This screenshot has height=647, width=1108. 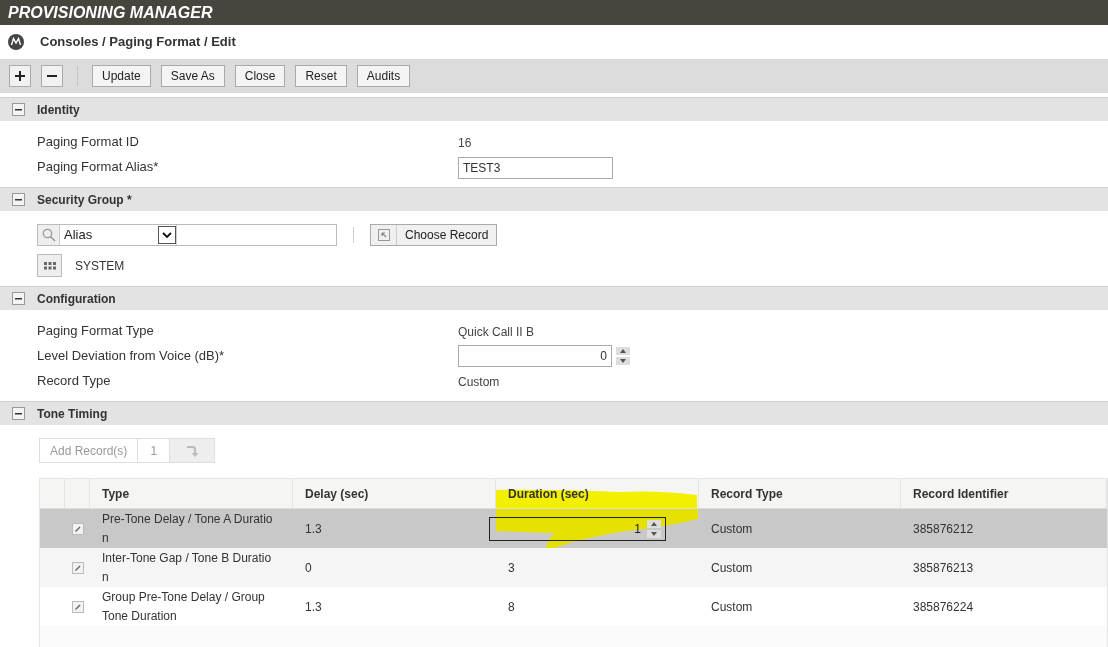 What do you see at coordinates (535, 167) in the screenshot?
I see `text-field: TEST3` at bounding box center [535, 167].